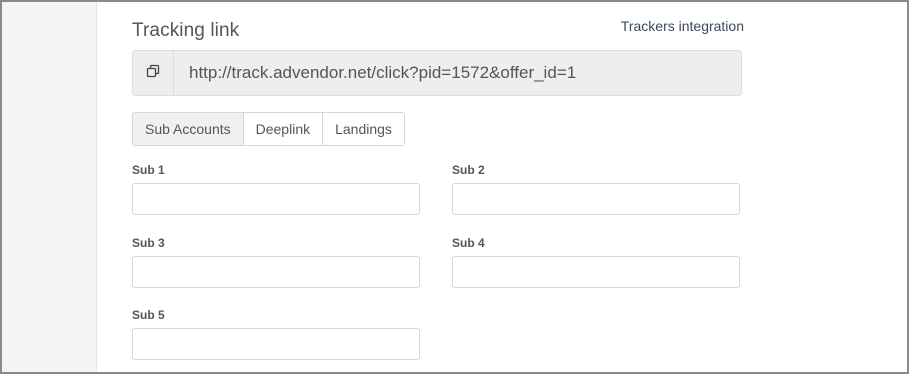  I want to click on link-tabs: Sub Accounts Deeplink Landings, so click(268, 129).